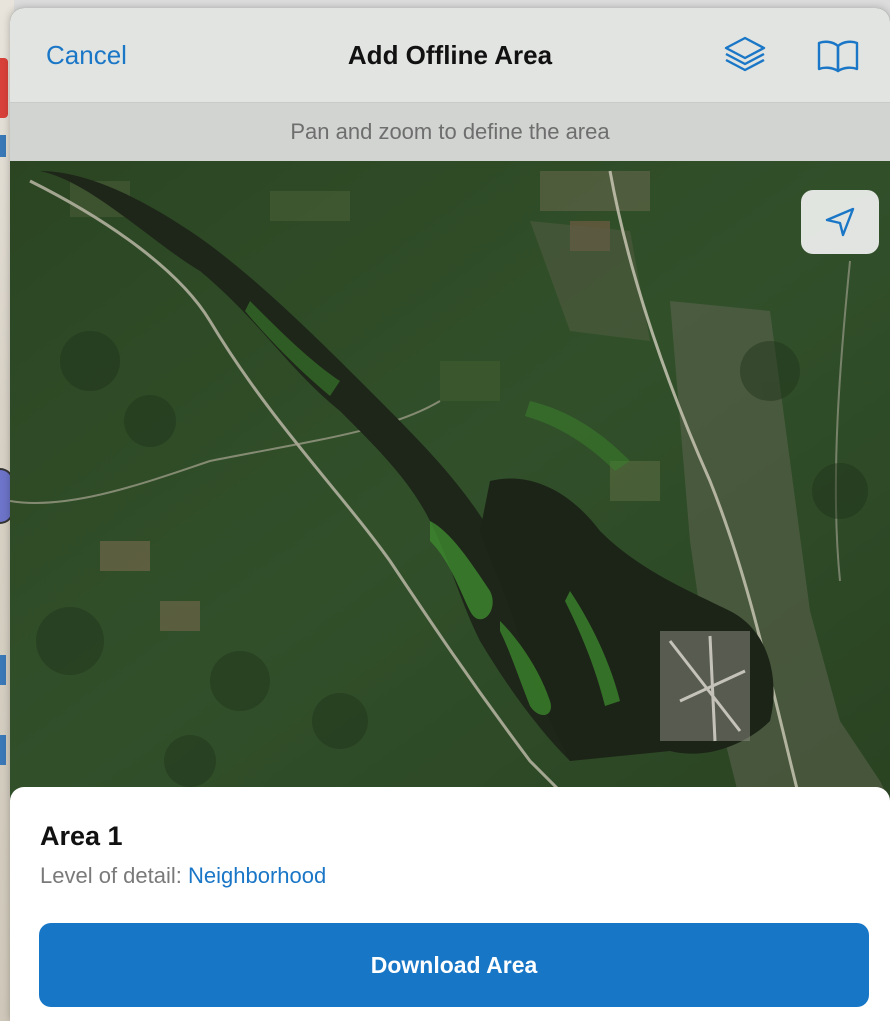 The height and width of the screenshot is (1021, 890). Describe the element at coordinates (81, 836) in the screenshot. I see `area-name: Area 1` at that location.